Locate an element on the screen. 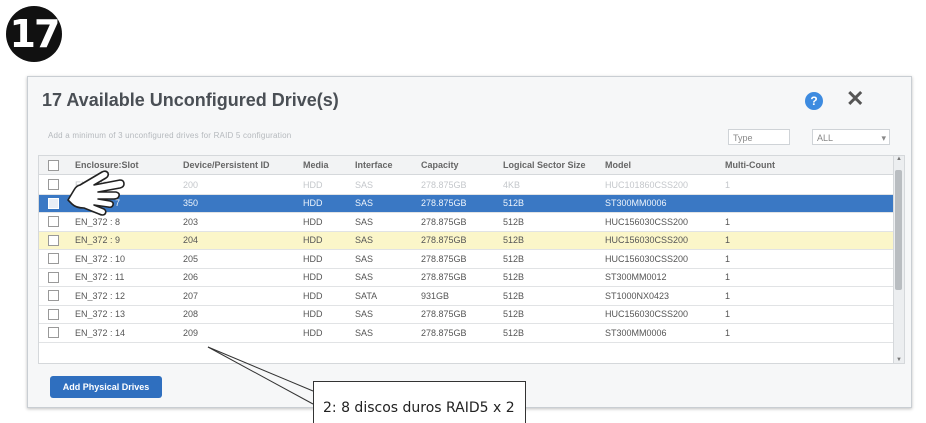  annotation-overlay is located at coordinates (190, 287).